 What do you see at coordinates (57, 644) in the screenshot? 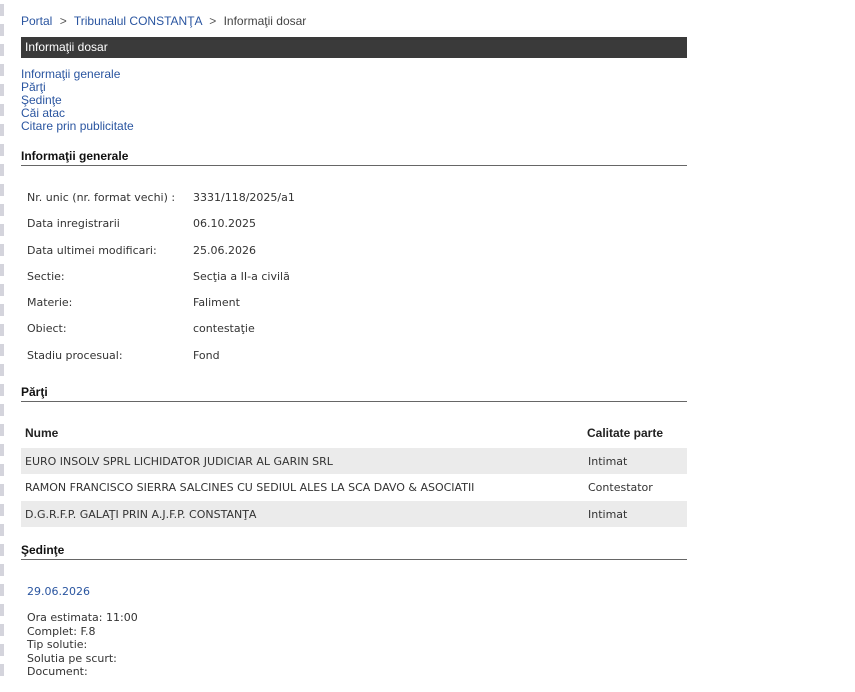
I see `hearing-detail-line: Tip solutie:` at bounding box center [57, 644].